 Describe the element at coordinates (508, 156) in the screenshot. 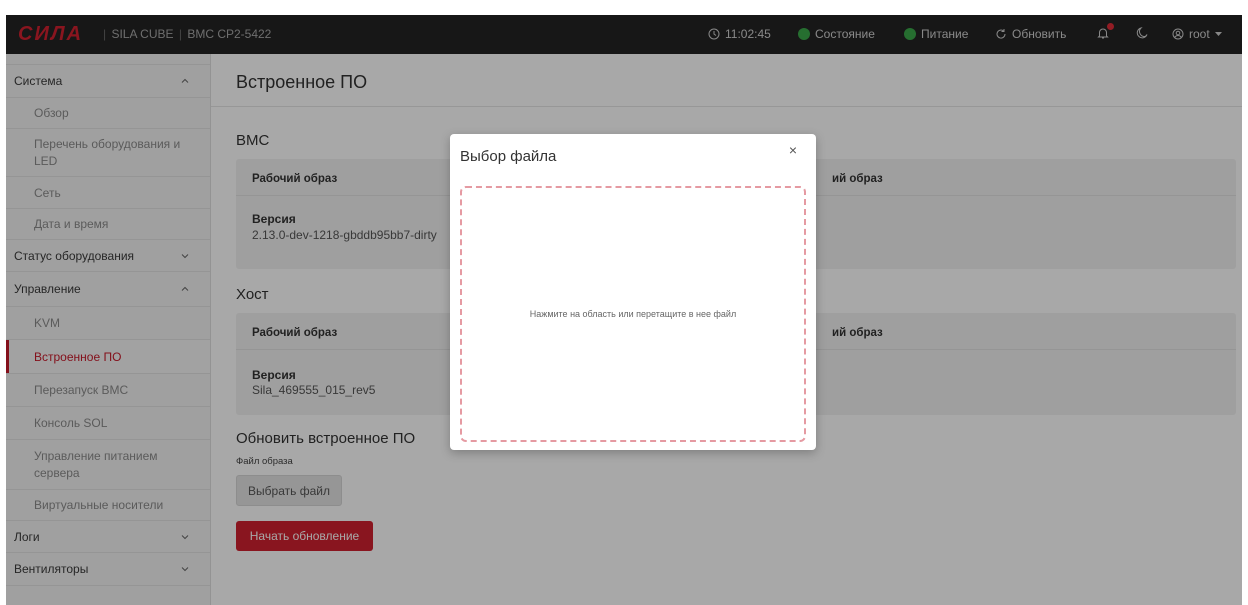

I see `modal-title: Выбор файла` at that location.